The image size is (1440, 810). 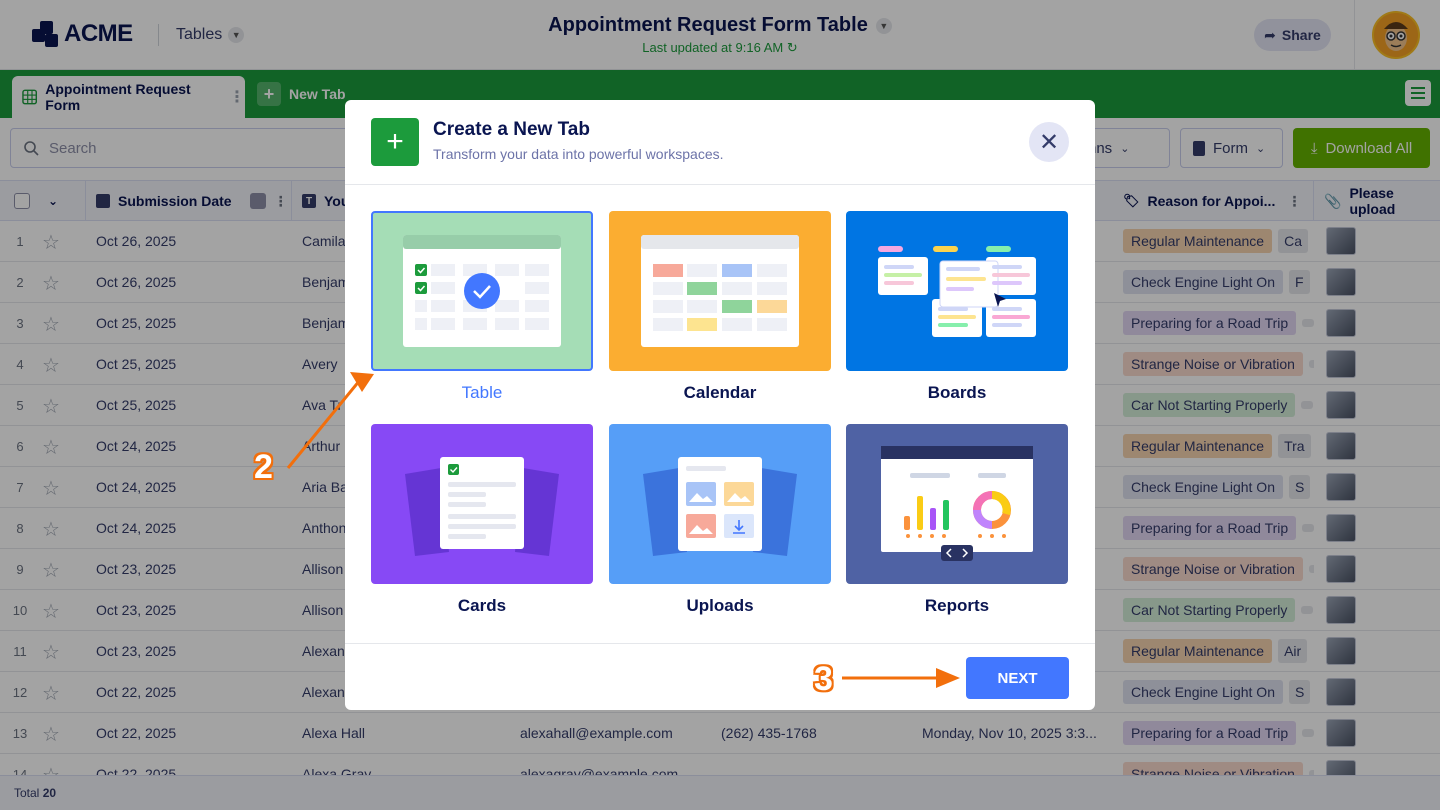 What do you see at coordinates (823, 679) in the screenshot?
I see `step-3-callout: 3` at bounding box center [823, 679].